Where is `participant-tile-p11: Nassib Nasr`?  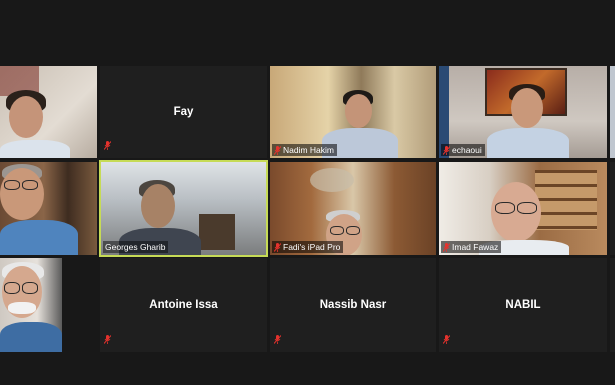
participant-tile-p11: Nassib Nasr is located at coordinates (353, 305).